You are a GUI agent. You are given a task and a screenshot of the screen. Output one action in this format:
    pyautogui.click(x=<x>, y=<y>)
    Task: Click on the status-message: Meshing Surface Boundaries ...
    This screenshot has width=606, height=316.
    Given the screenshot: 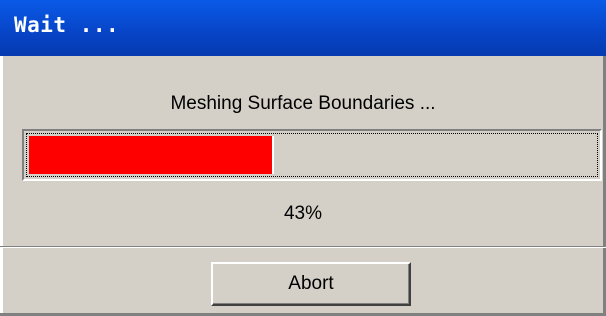 What is the action you would take?
    pyautogui.click(x=303, y=103)
    